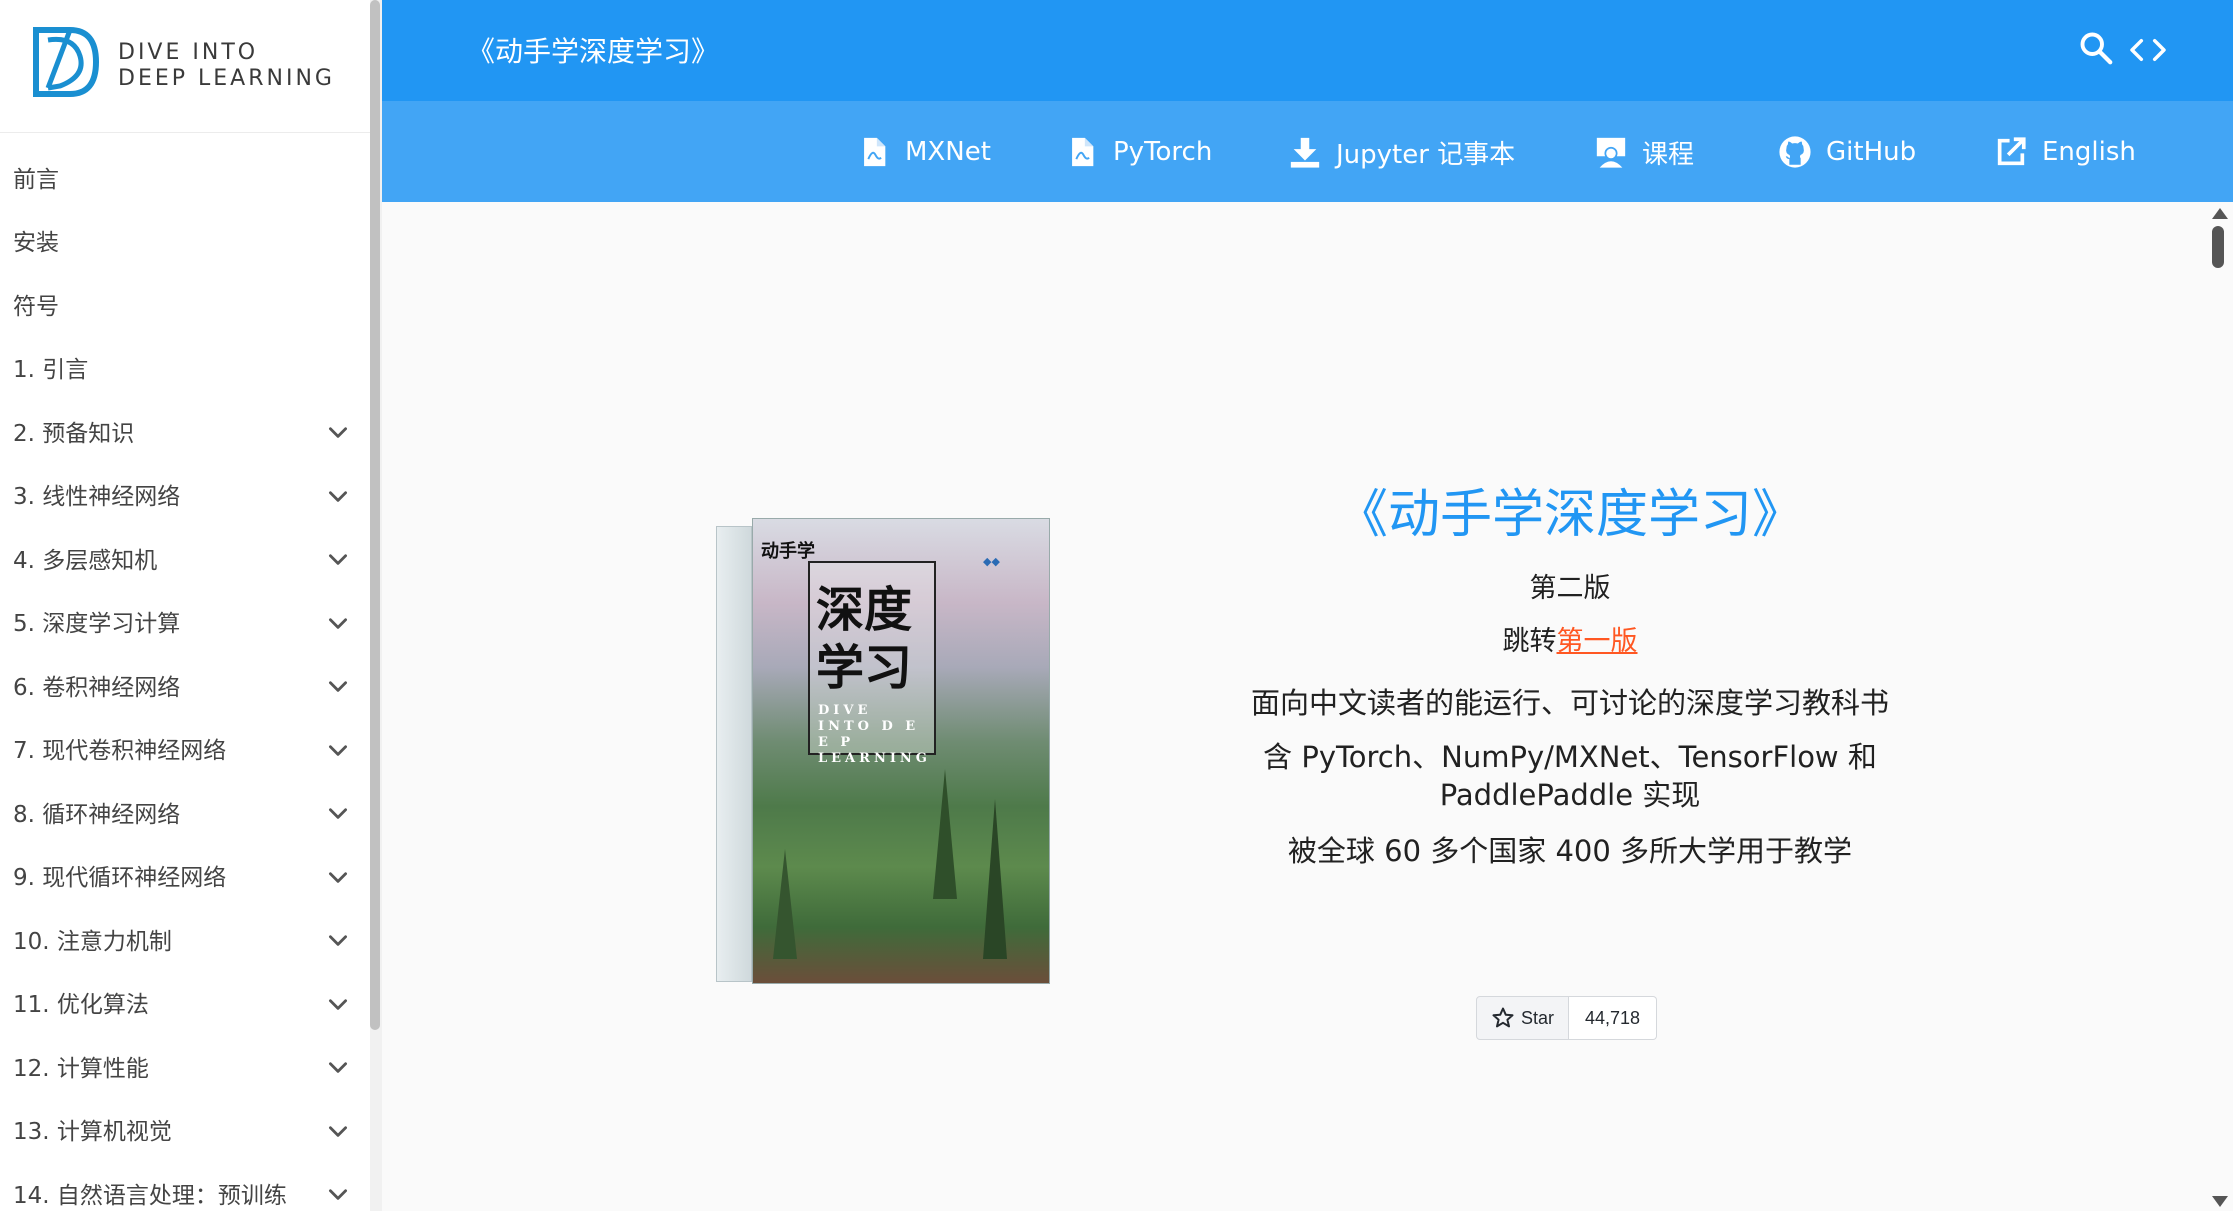 This screenshot has height=1211, width=2233. I want to click on english-version-link: English, so click(2065, 152).